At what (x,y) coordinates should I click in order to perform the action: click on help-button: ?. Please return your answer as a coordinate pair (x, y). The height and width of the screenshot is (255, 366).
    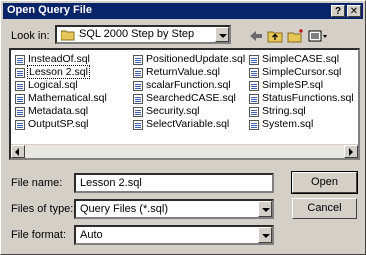
    Looking at the image, I should click on (338, 11).